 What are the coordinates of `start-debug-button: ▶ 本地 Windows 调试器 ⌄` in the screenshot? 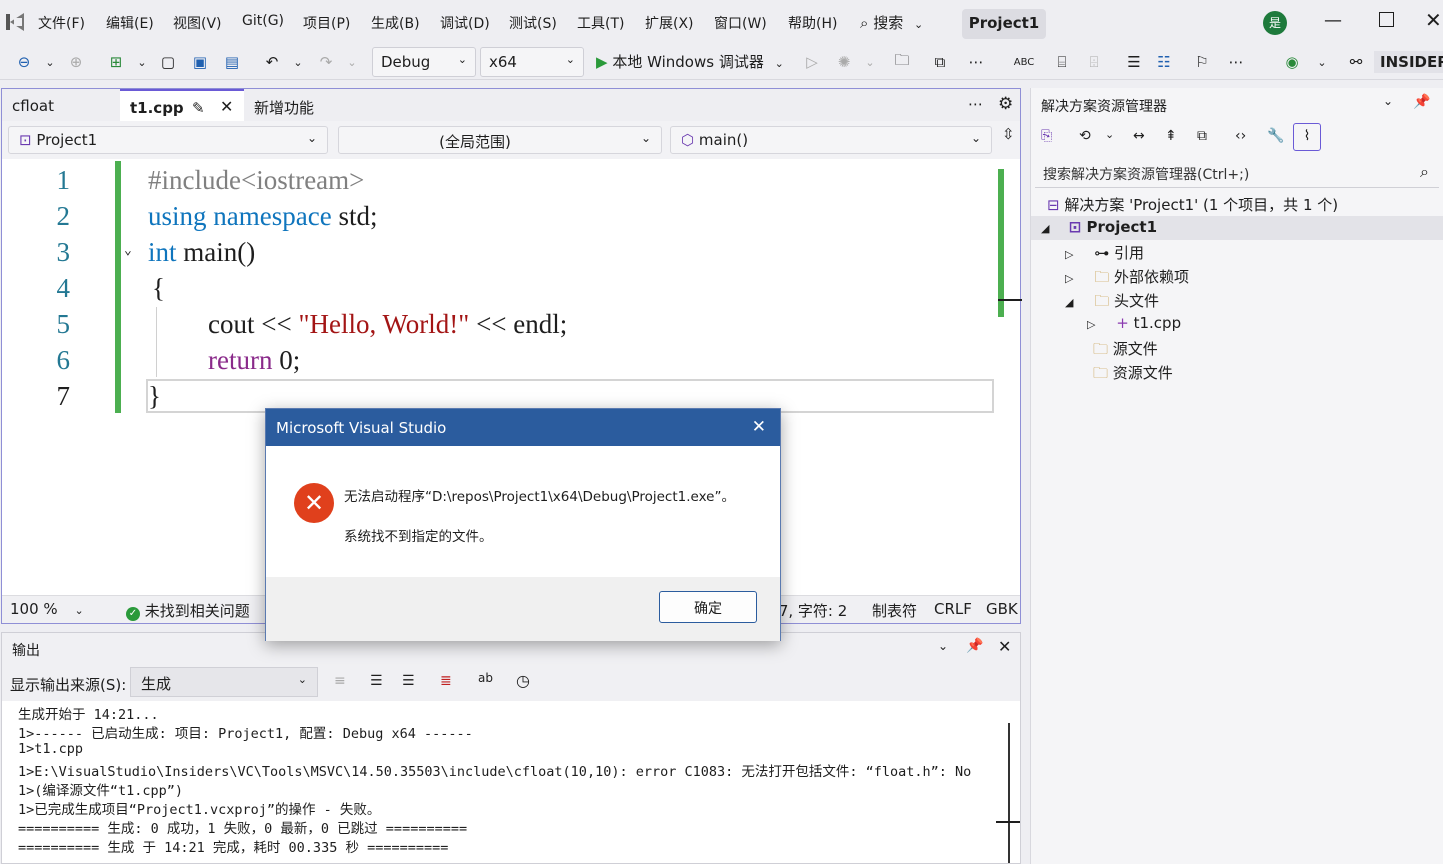 It's located at (690, 61).